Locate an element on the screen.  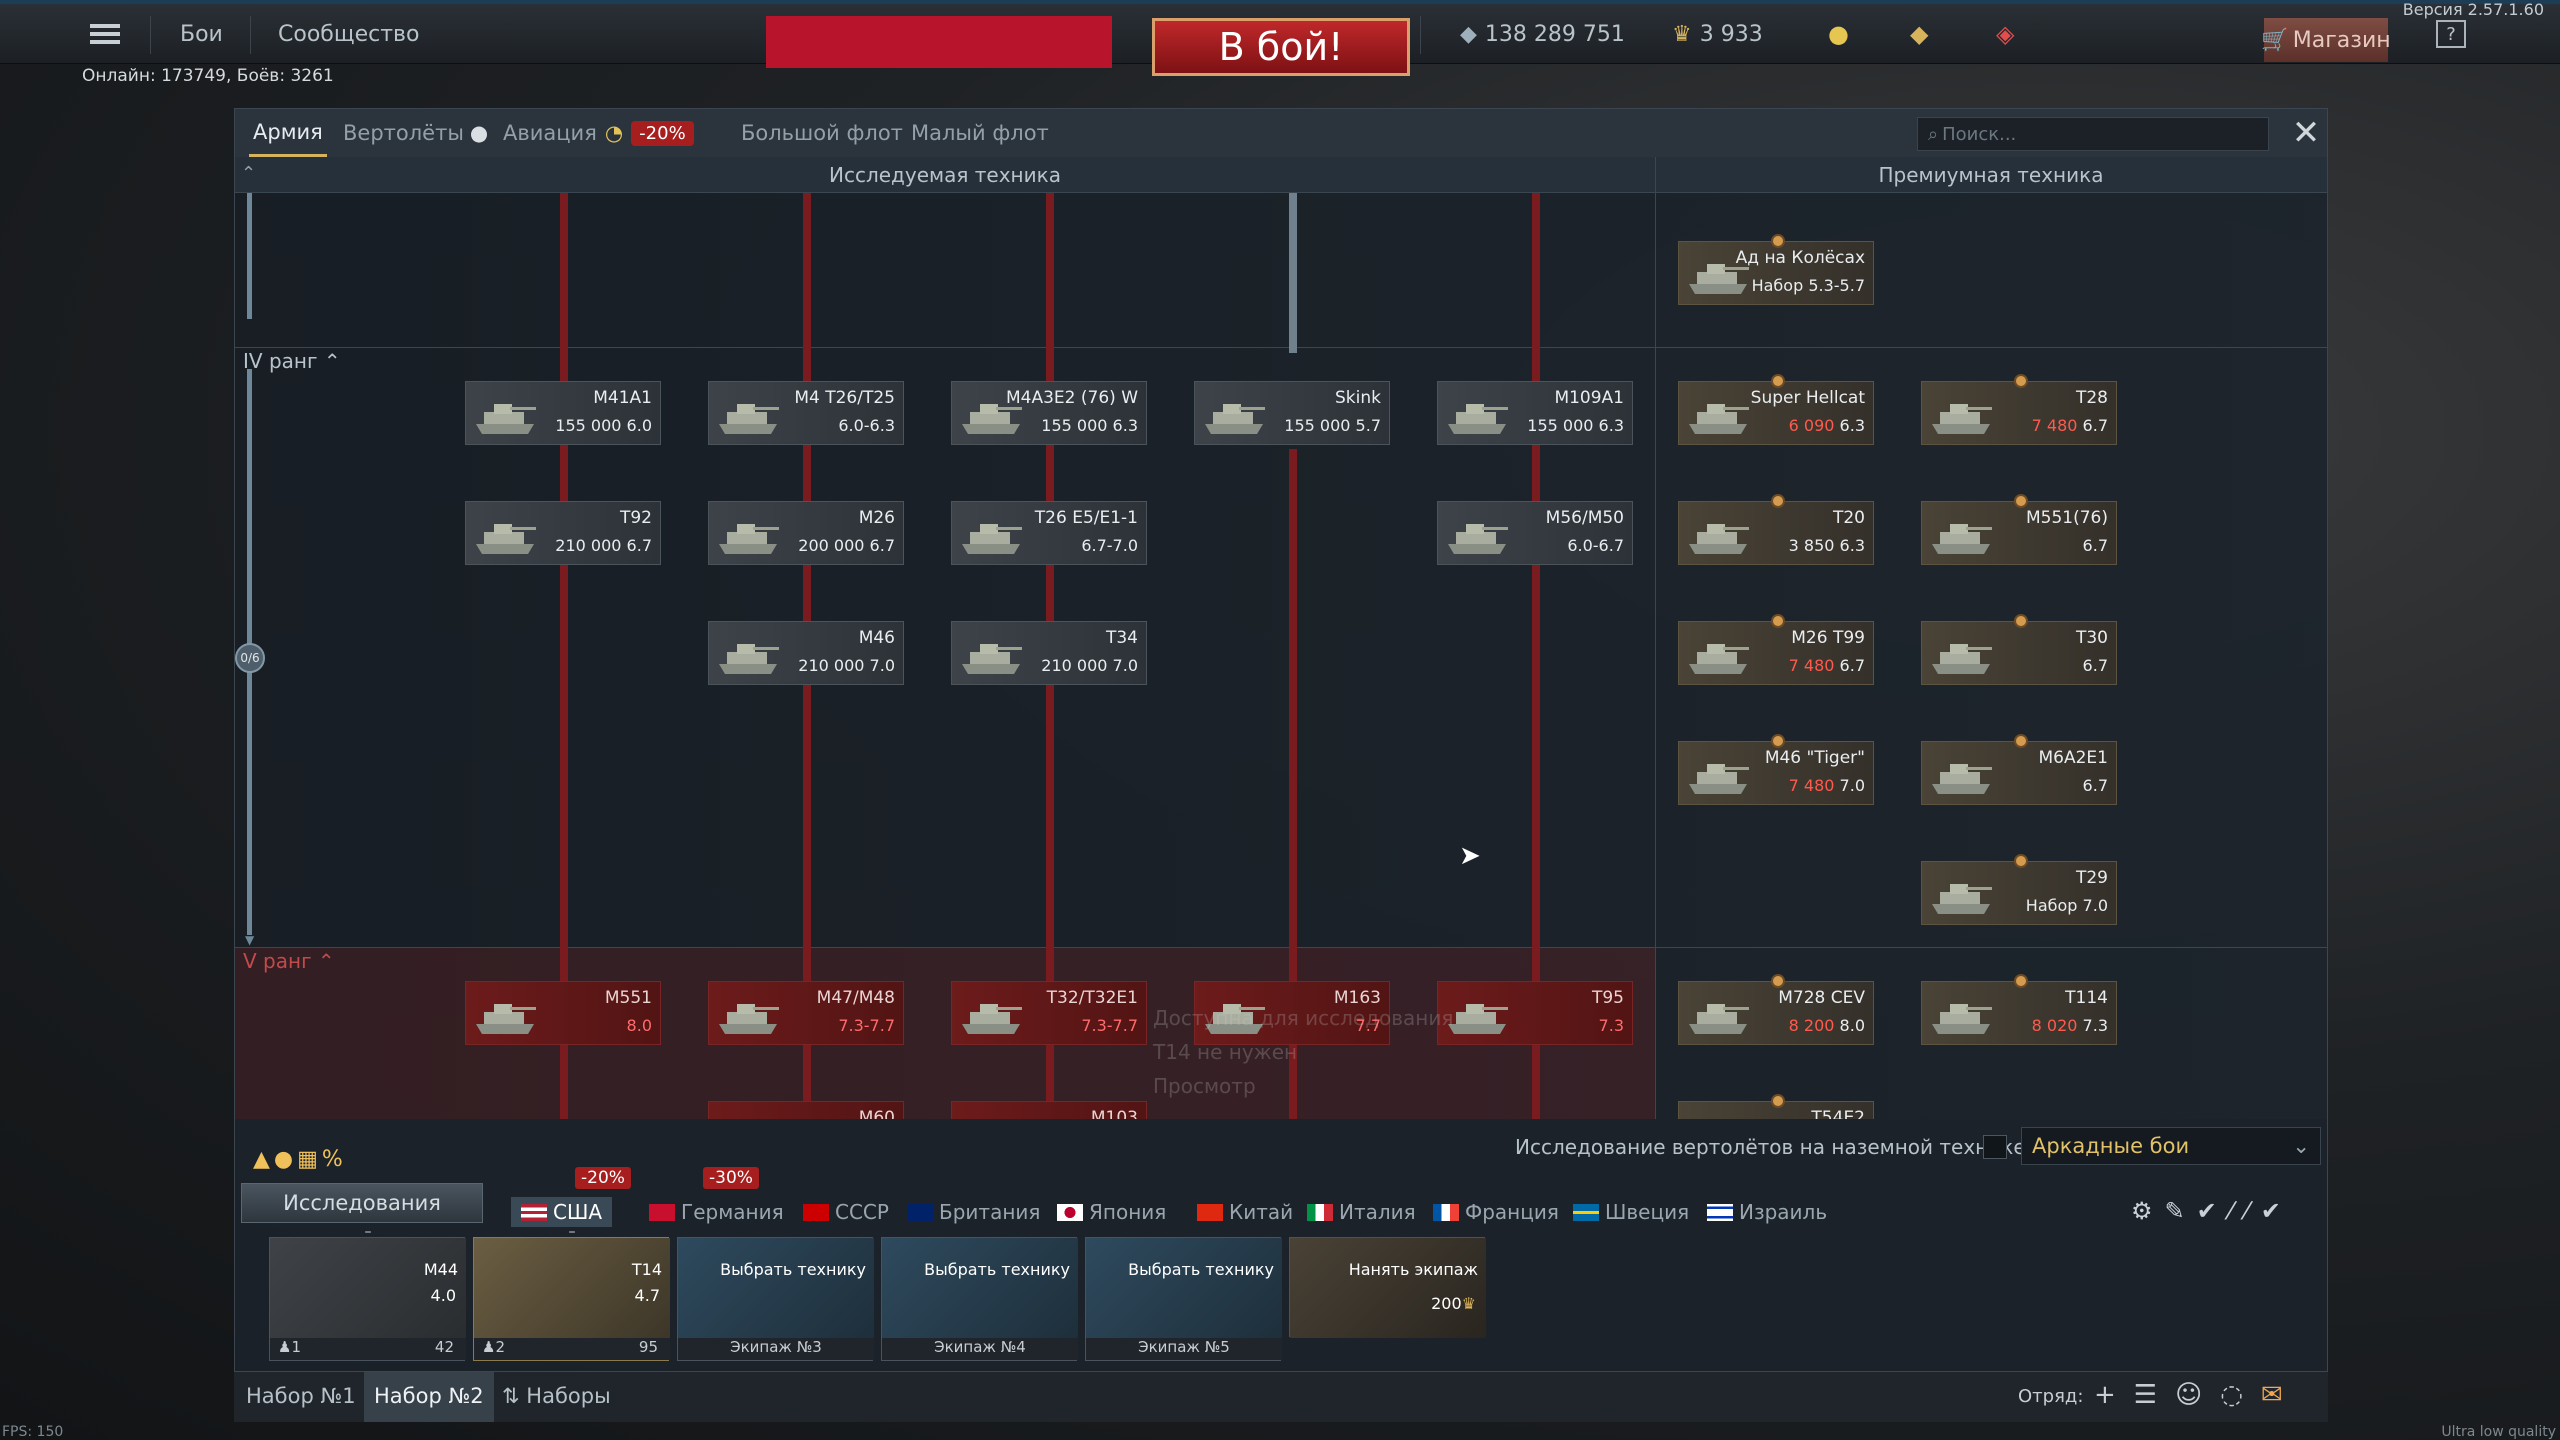
rank-v-label: V ранг ⌃ is located at coordinates (289, 961).